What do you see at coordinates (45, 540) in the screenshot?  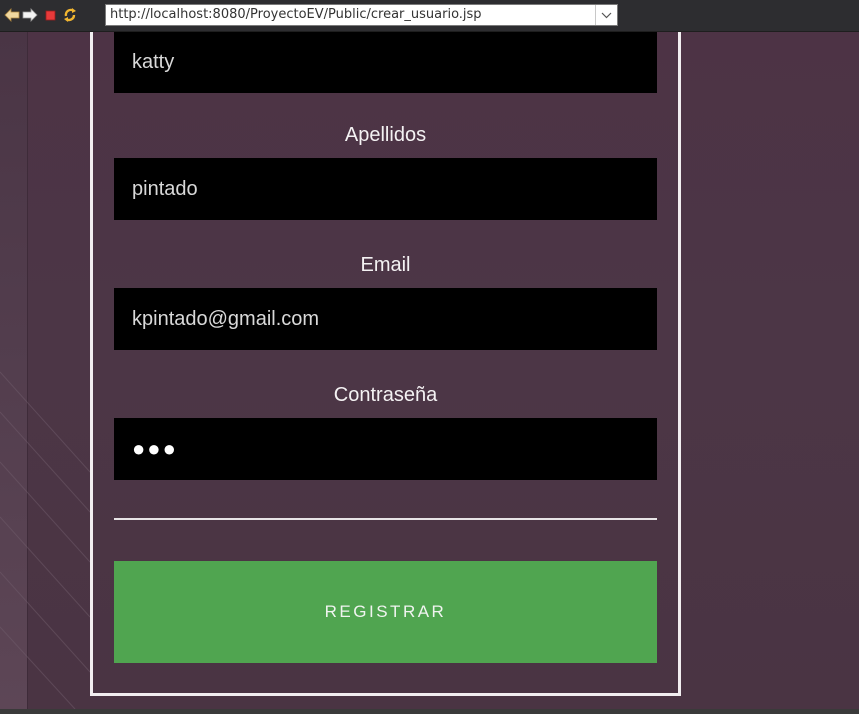 I see `decorative-diagonal-lines` at bounding box center [45, 540].